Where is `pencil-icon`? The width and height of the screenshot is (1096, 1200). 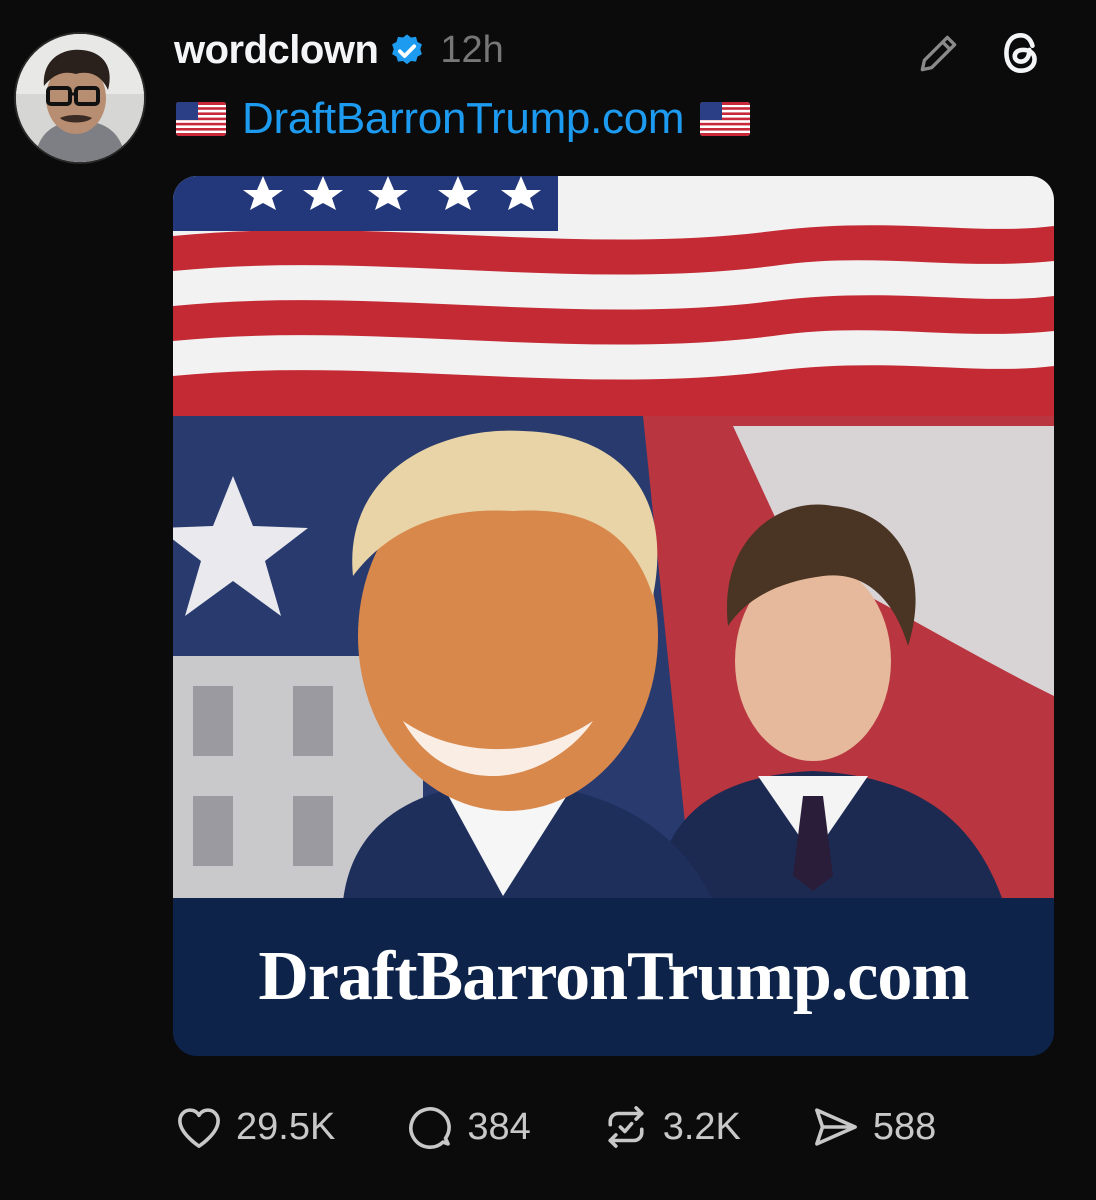 pencil-icon is located at coordinates (939, 53).